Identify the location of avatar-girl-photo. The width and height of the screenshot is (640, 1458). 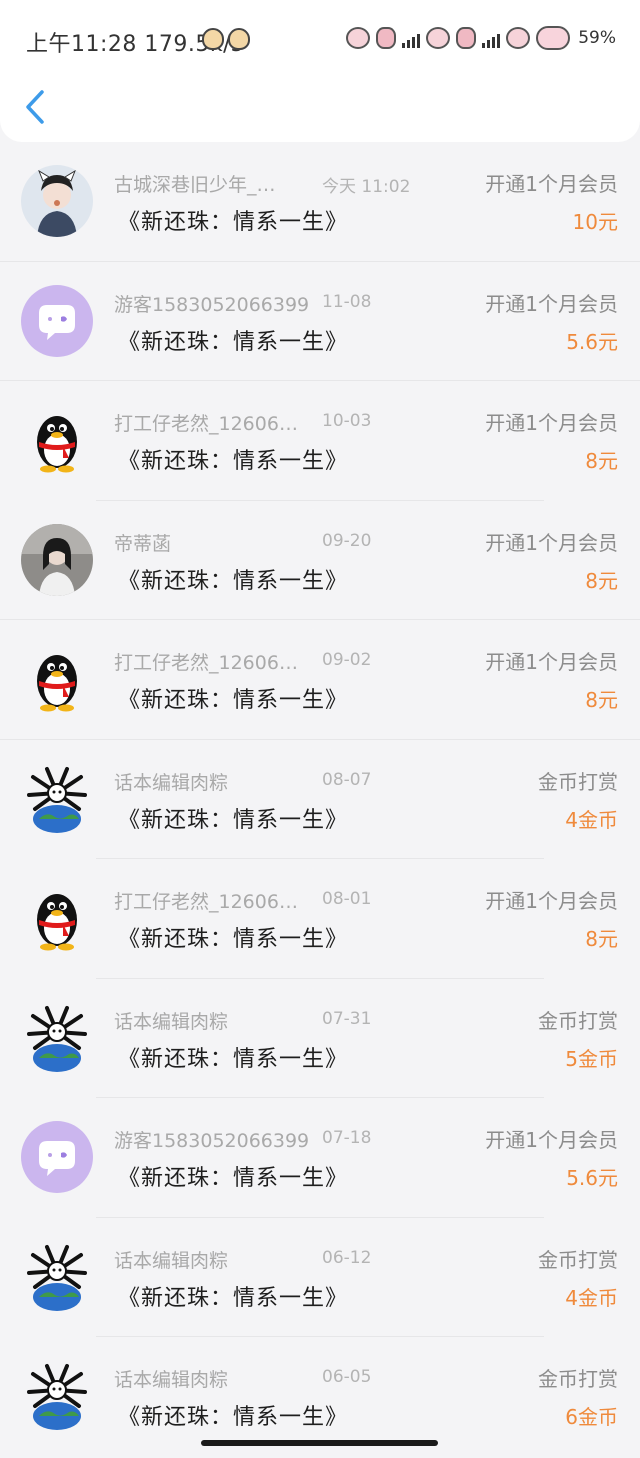
(57, 201).